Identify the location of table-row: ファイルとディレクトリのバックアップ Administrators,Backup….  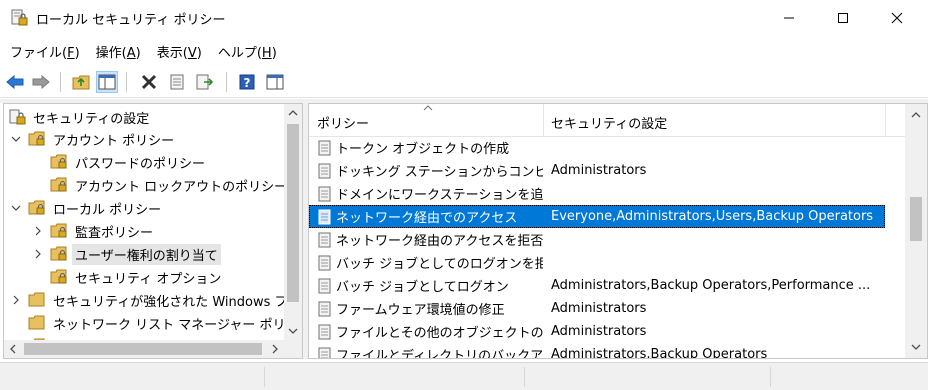
(597, 350).